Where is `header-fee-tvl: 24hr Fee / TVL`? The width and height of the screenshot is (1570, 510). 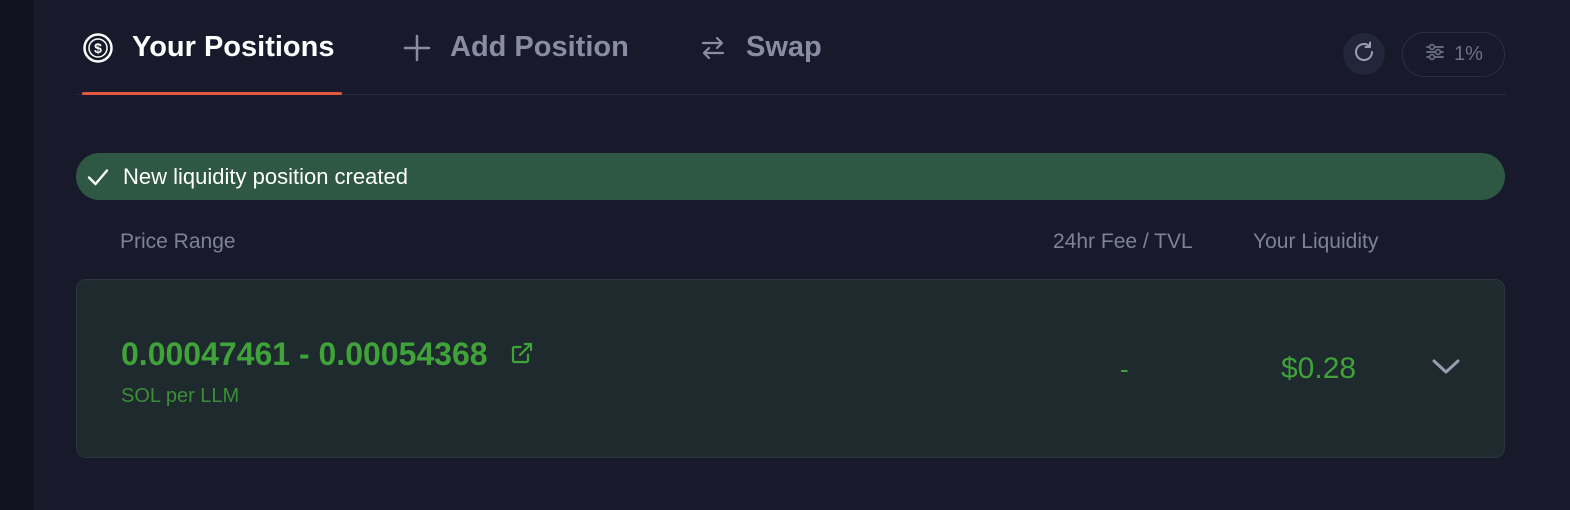 header-fee-tvl: 24hr Fee / TVL is located at coordinates (1123, 241).